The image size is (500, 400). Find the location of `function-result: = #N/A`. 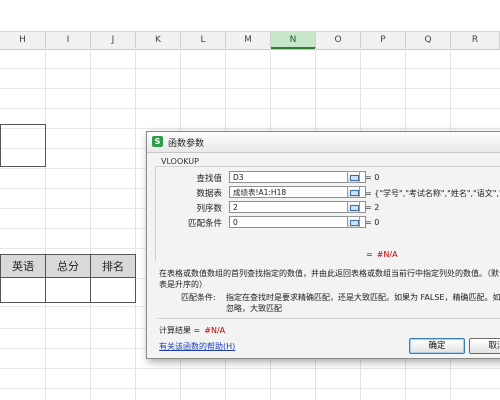

function-result: = #N/A is located at coordinates (382, 254).